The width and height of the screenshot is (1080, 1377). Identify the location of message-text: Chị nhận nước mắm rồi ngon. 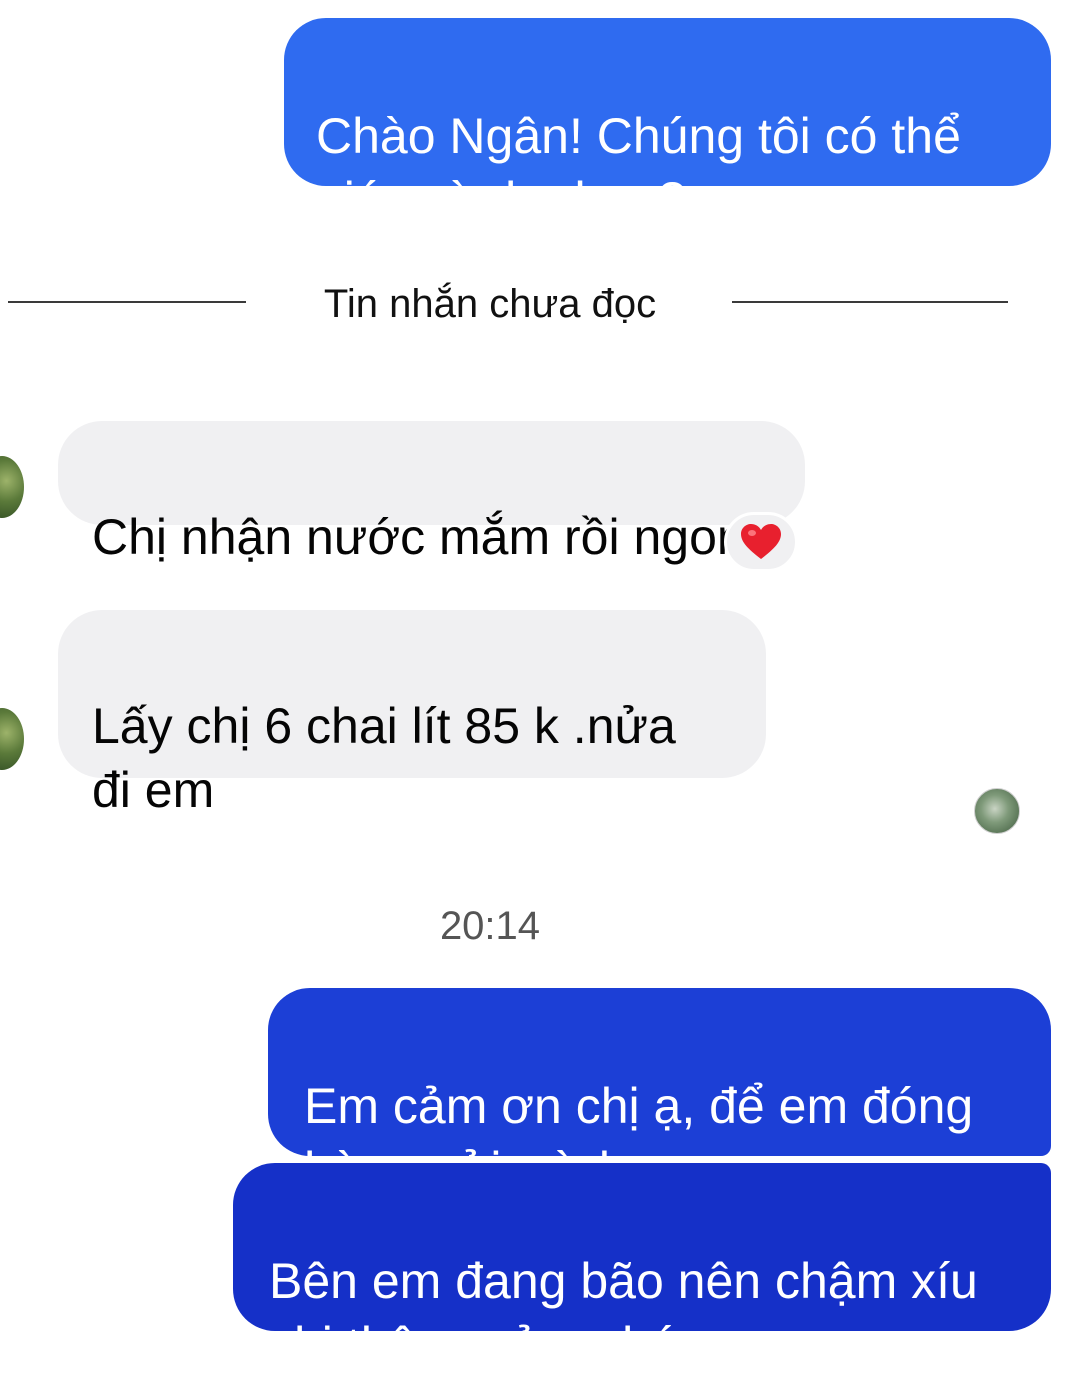
(418, 537).